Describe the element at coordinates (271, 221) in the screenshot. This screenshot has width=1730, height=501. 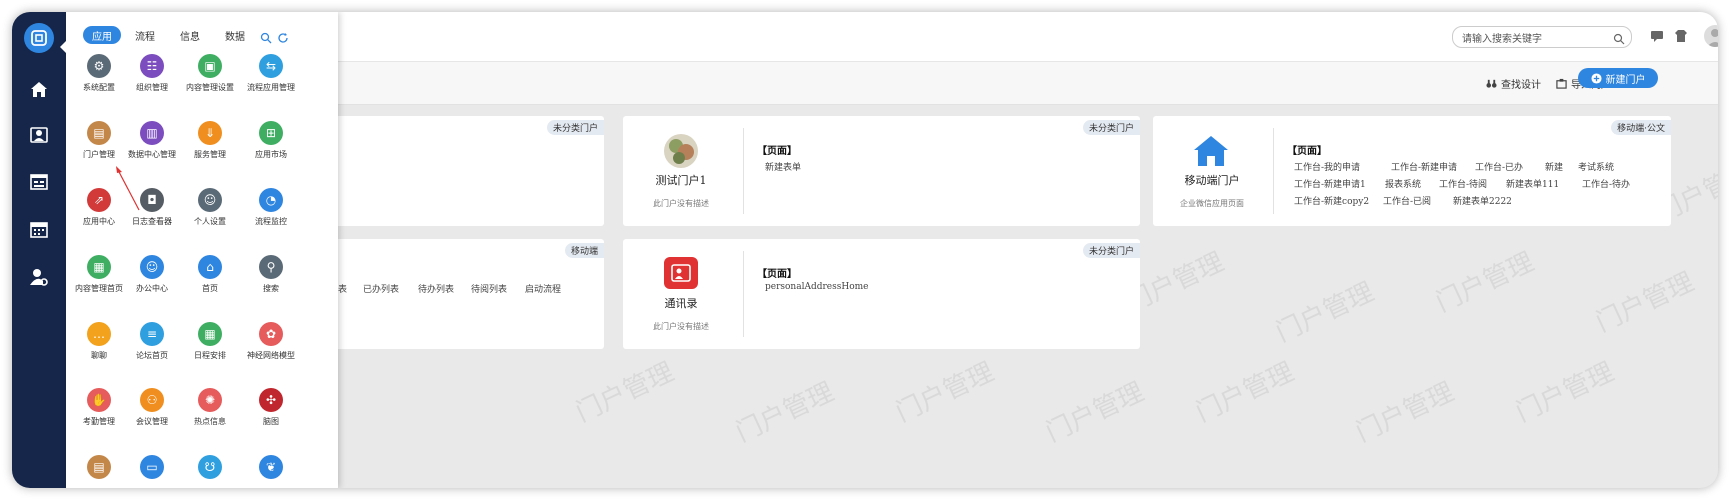
I see `app-label: 流程监控` at that location.